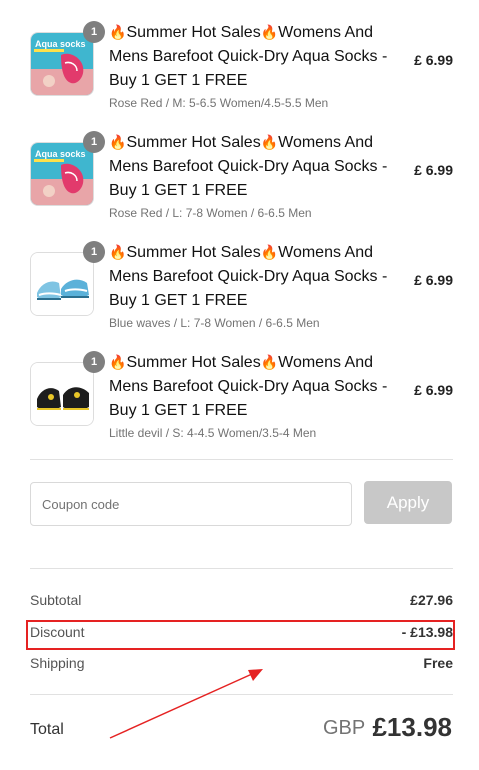 This screenshot has height=770, width=479. I want to click on annotation-arrow-icon, so click(186, 704).